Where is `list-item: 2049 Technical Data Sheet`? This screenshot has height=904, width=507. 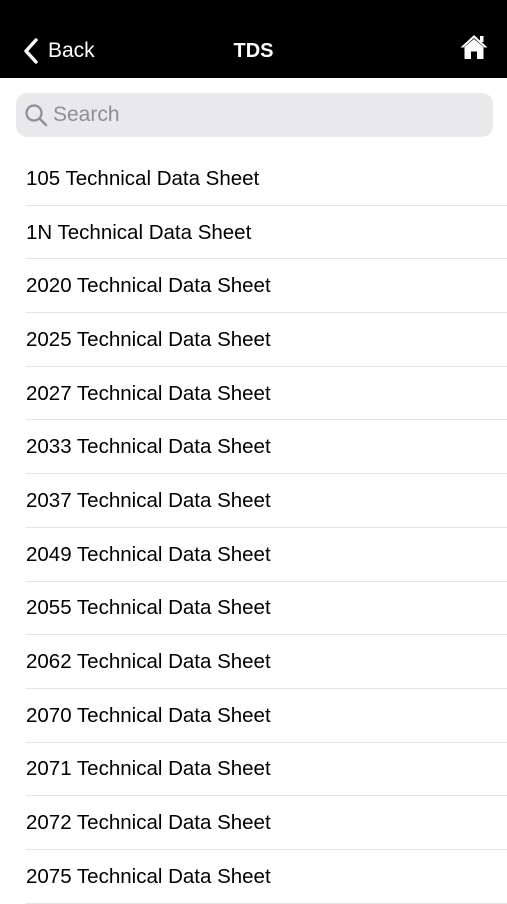
list-item: 2049 Technical Data Sheet is located at coordinates (253, 555).